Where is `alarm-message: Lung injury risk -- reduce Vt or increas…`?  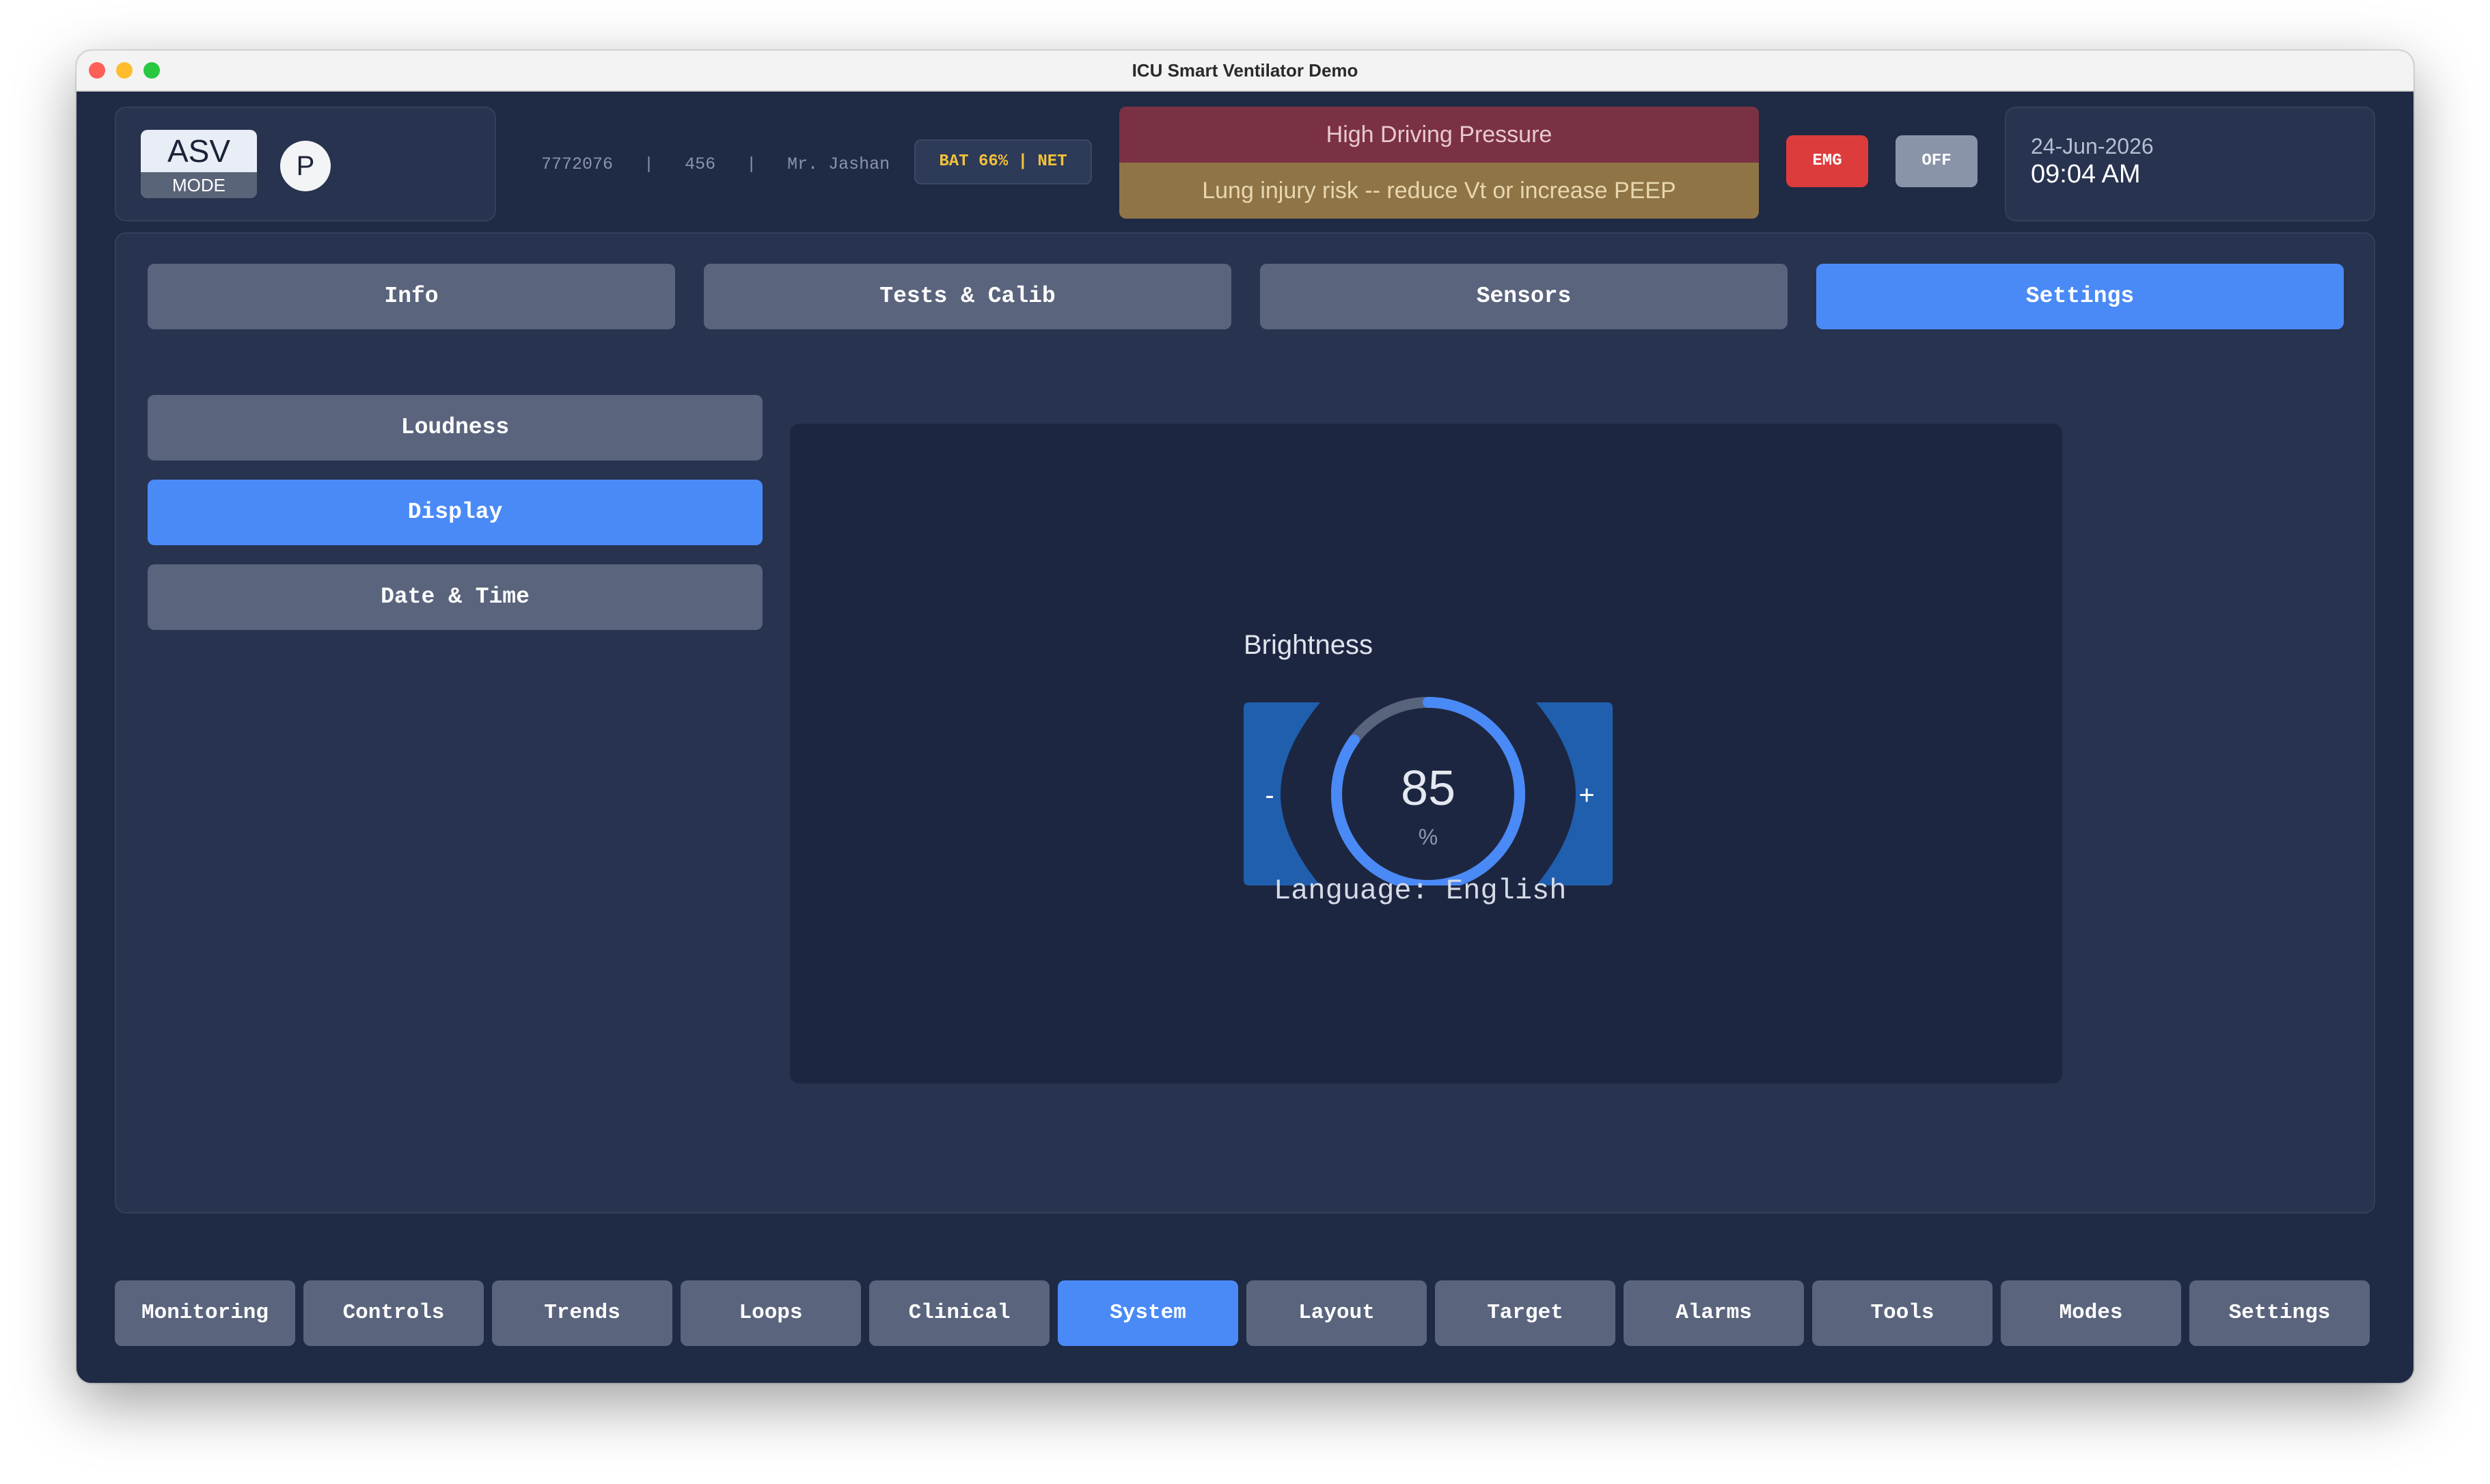
alarm-message: Lung injury risk -- reduce Vt or increas… is located at coordinates (1439, 191).